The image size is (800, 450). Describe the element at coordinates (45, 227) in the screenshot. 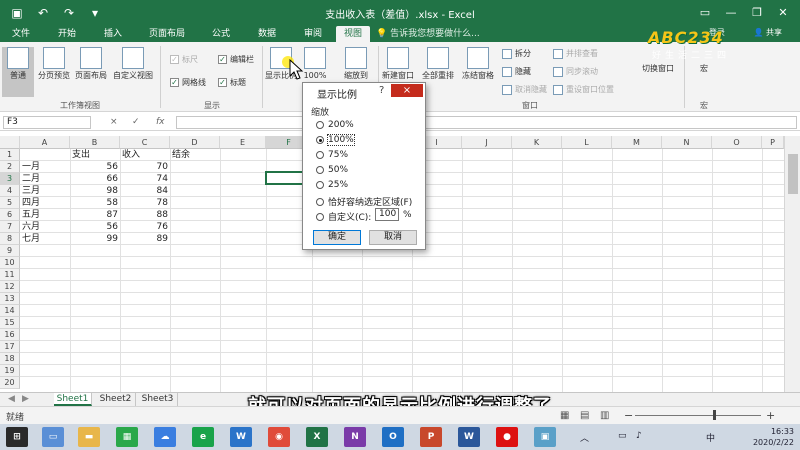

I see `cell-A7: 六月` at that location.